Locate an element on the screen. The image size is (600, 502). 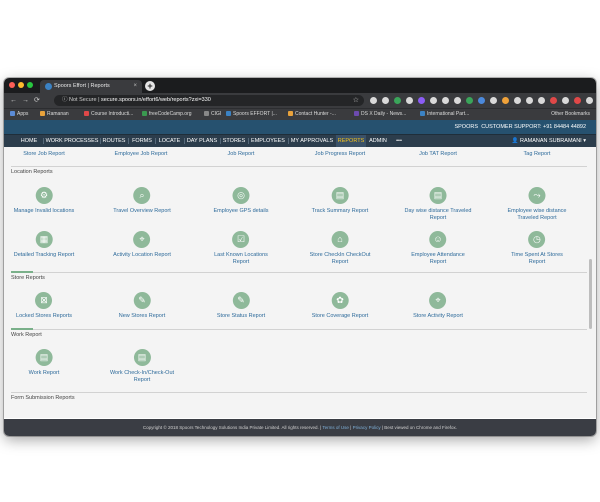
report-tile: ⌖ Store Activity Report is located at coordinates (438, 306).